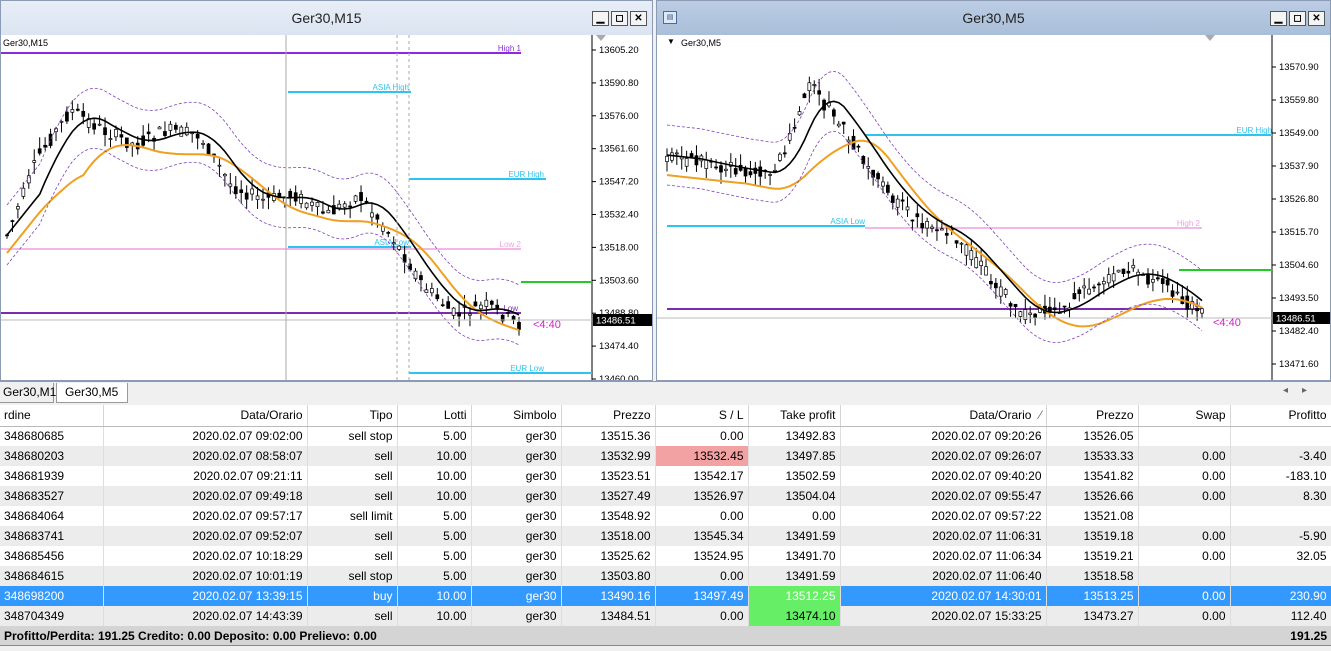  What do you see at coordinates (608, 596) in the screenshot?
I see `cell-open-price: 13490.16` at bounding box center [608, 596].